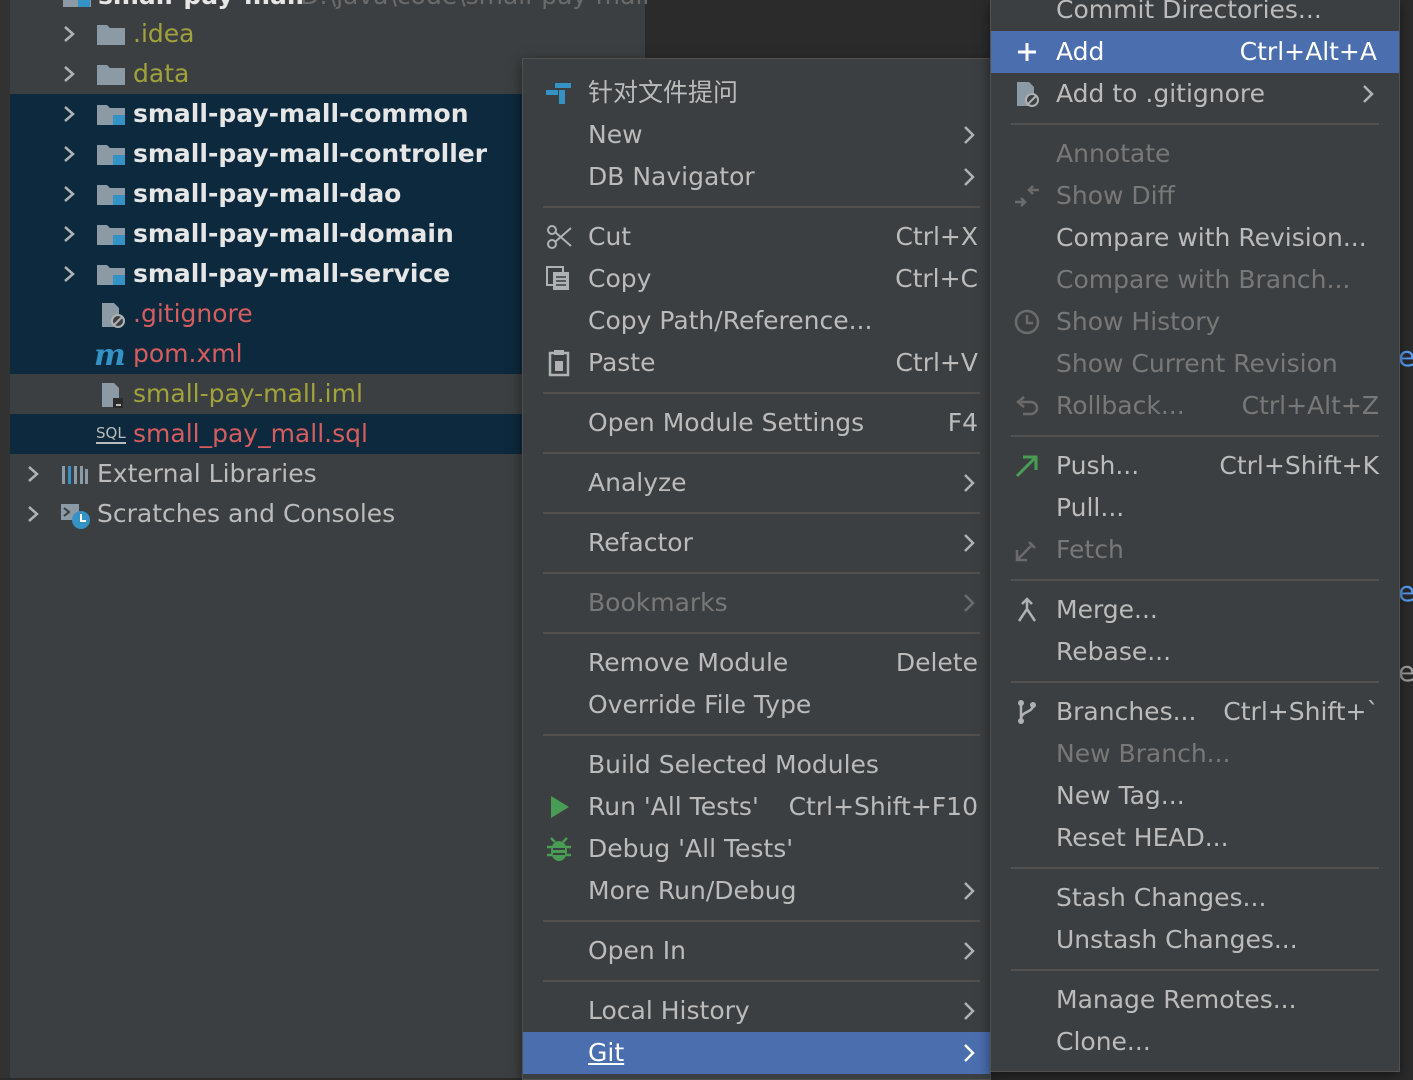 The image size is (1413, 1080). Describe the element at coordinates (1299, 465) in the screenshot. I see `menu-item-shortcut: Ctrl+Shift+K` at that location.